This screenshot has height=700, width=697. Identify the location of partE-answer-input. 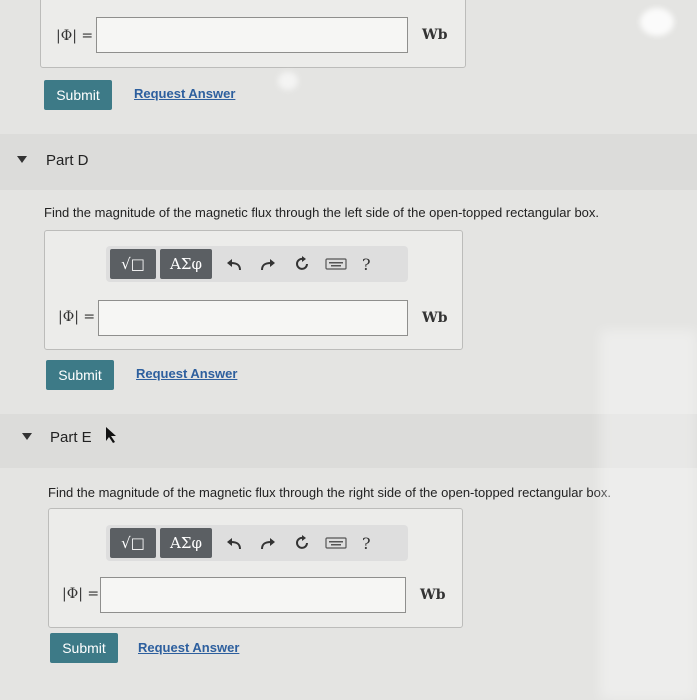
(253, 595).